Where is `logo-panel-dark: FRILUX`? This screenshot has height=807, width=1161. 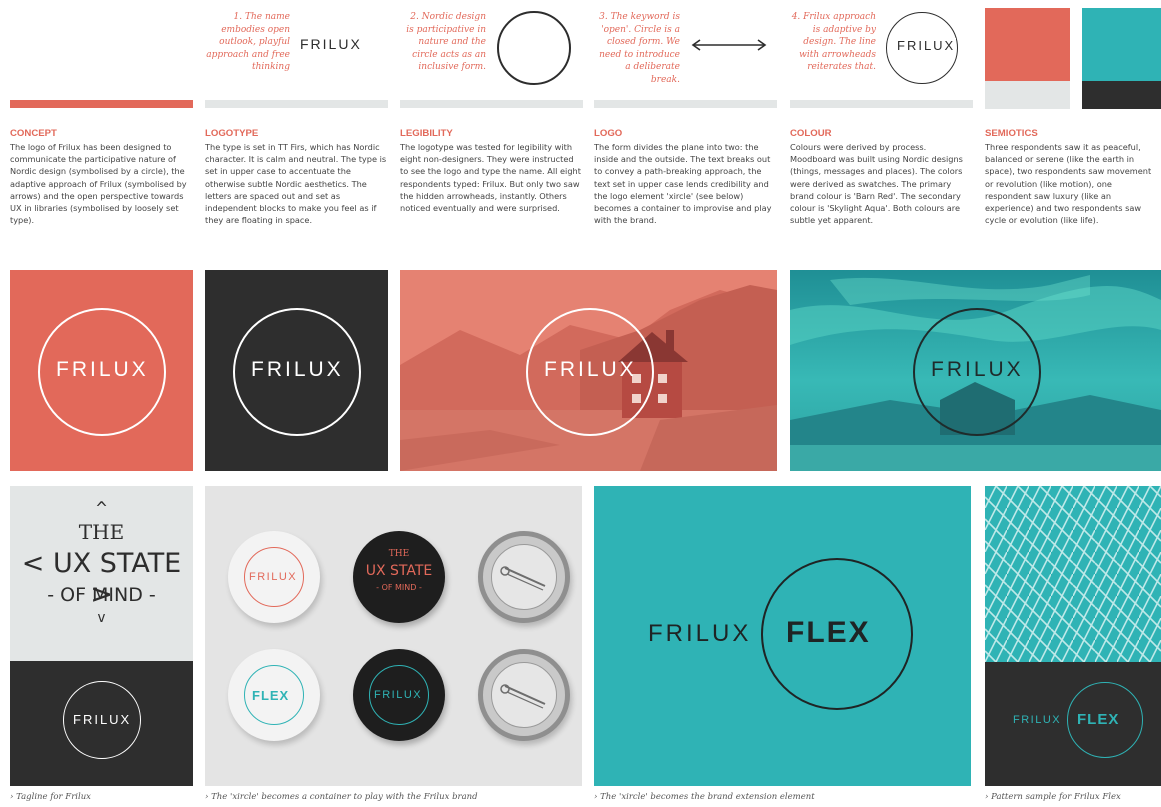
logo-panel-dark: FRILUX is located at coordinates (296, 370).